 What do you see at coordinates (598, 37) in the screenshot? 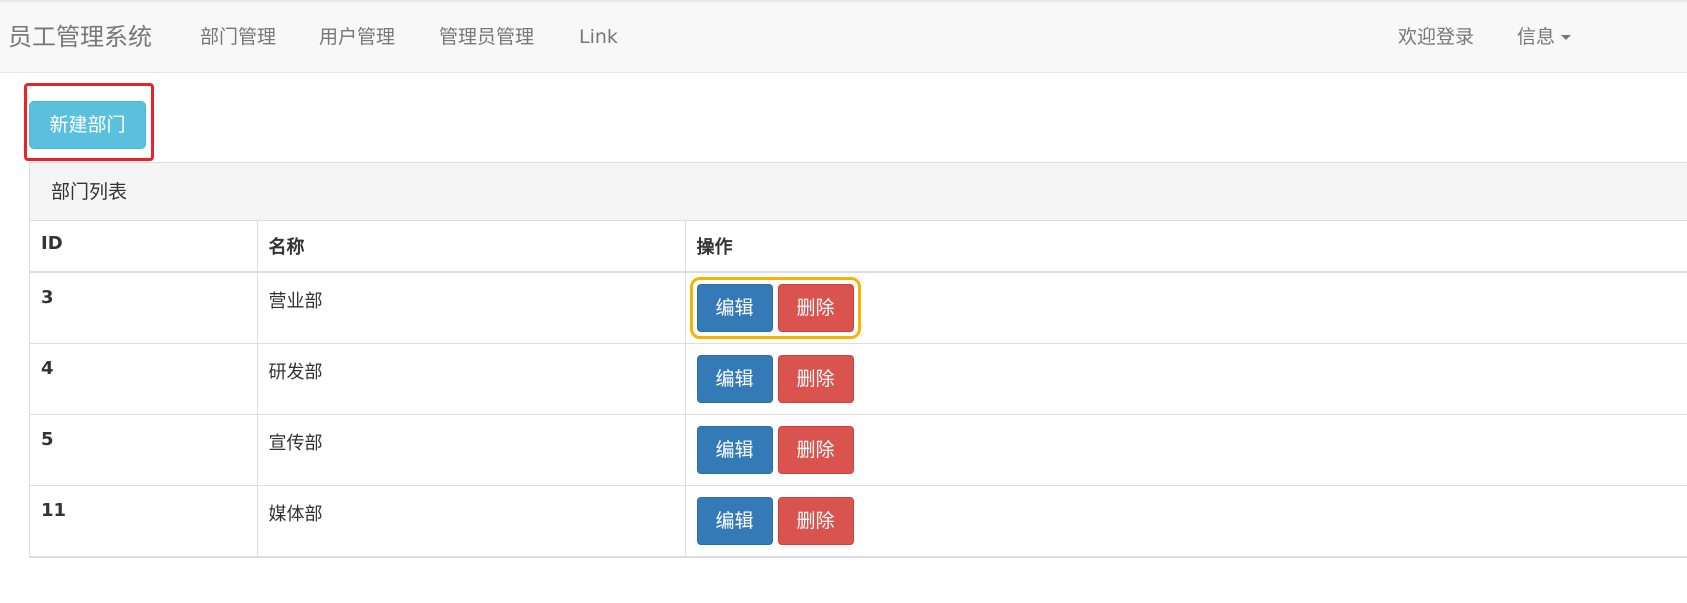
I see `nav-link-link: Link` at bounding box center [598, 37].